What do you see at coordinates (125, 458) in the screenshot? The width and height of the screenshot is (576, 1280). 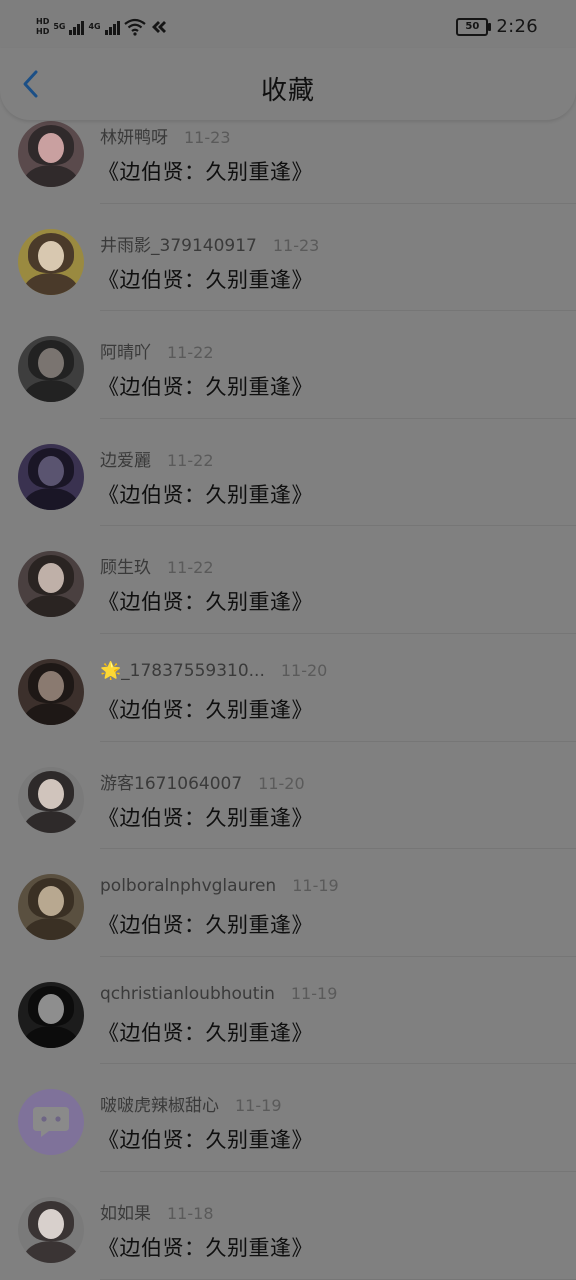 I see `username: 边爱麗` at bounding box center [125, 458].